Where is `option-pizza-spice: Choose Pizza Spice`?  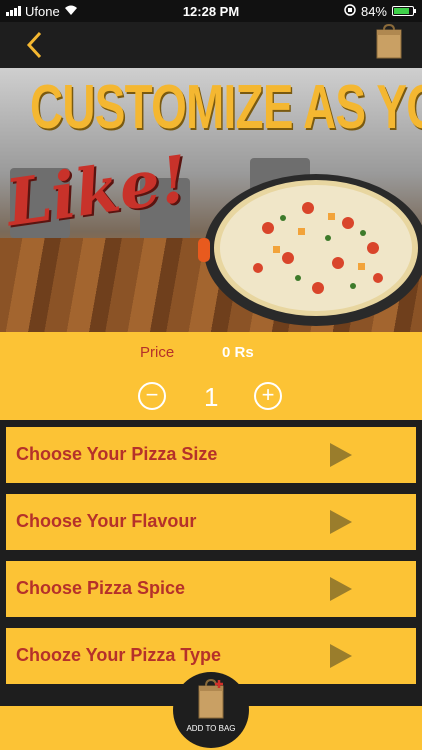 option-pizza-spice: Choose Pizza Spice is located at coordinates (211, 589).